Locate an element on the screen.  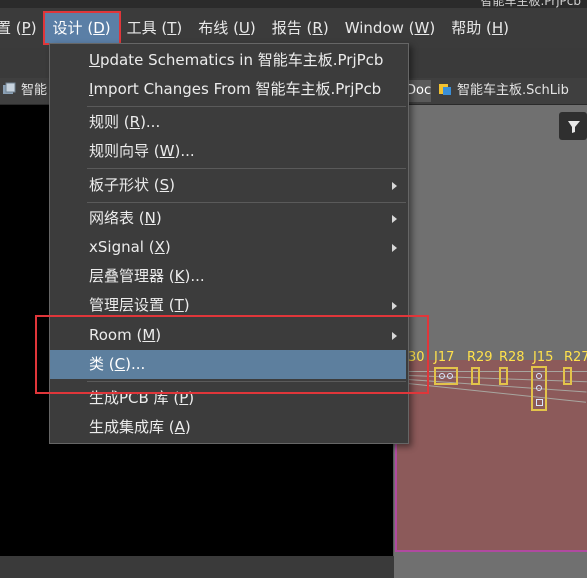
filter-button is located at coordinates (573, 126).